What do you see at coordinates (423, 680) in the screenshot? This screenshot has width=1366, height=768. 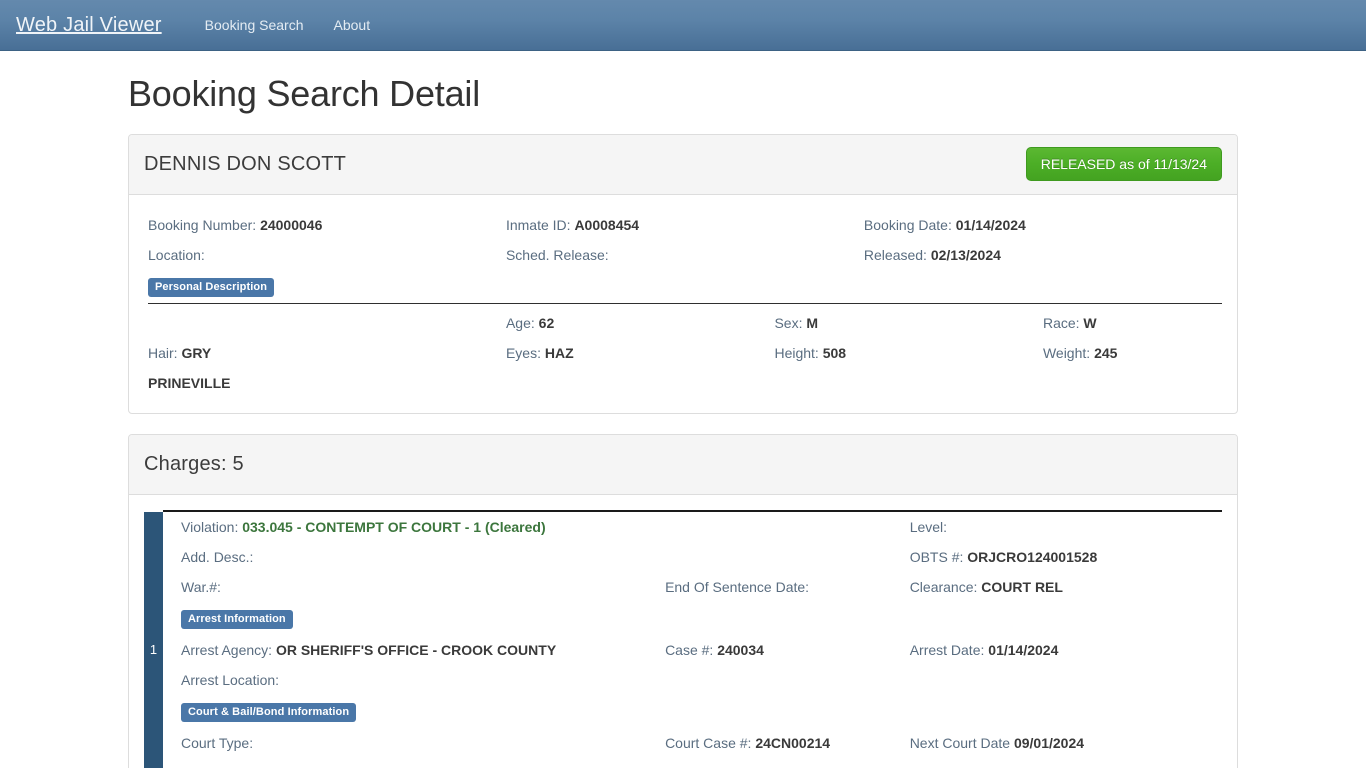 I see `field-arrest-location: Arrest Location:` at bounding box center [423, 680].